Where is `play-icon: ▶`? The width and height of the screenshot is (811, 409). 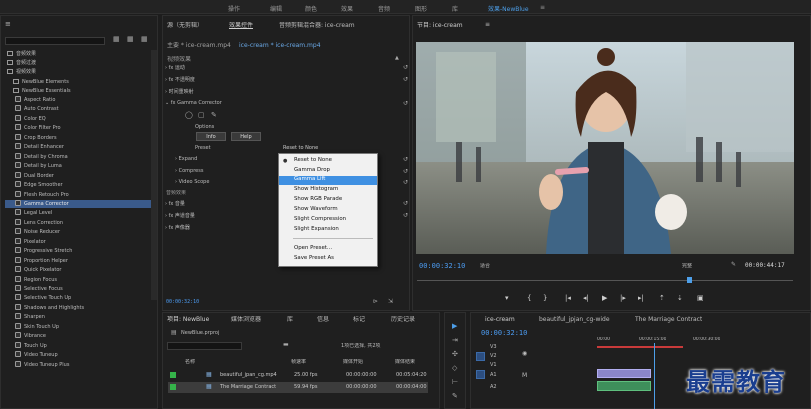 play-icon: ▶ is located at coordinates (604, 298).